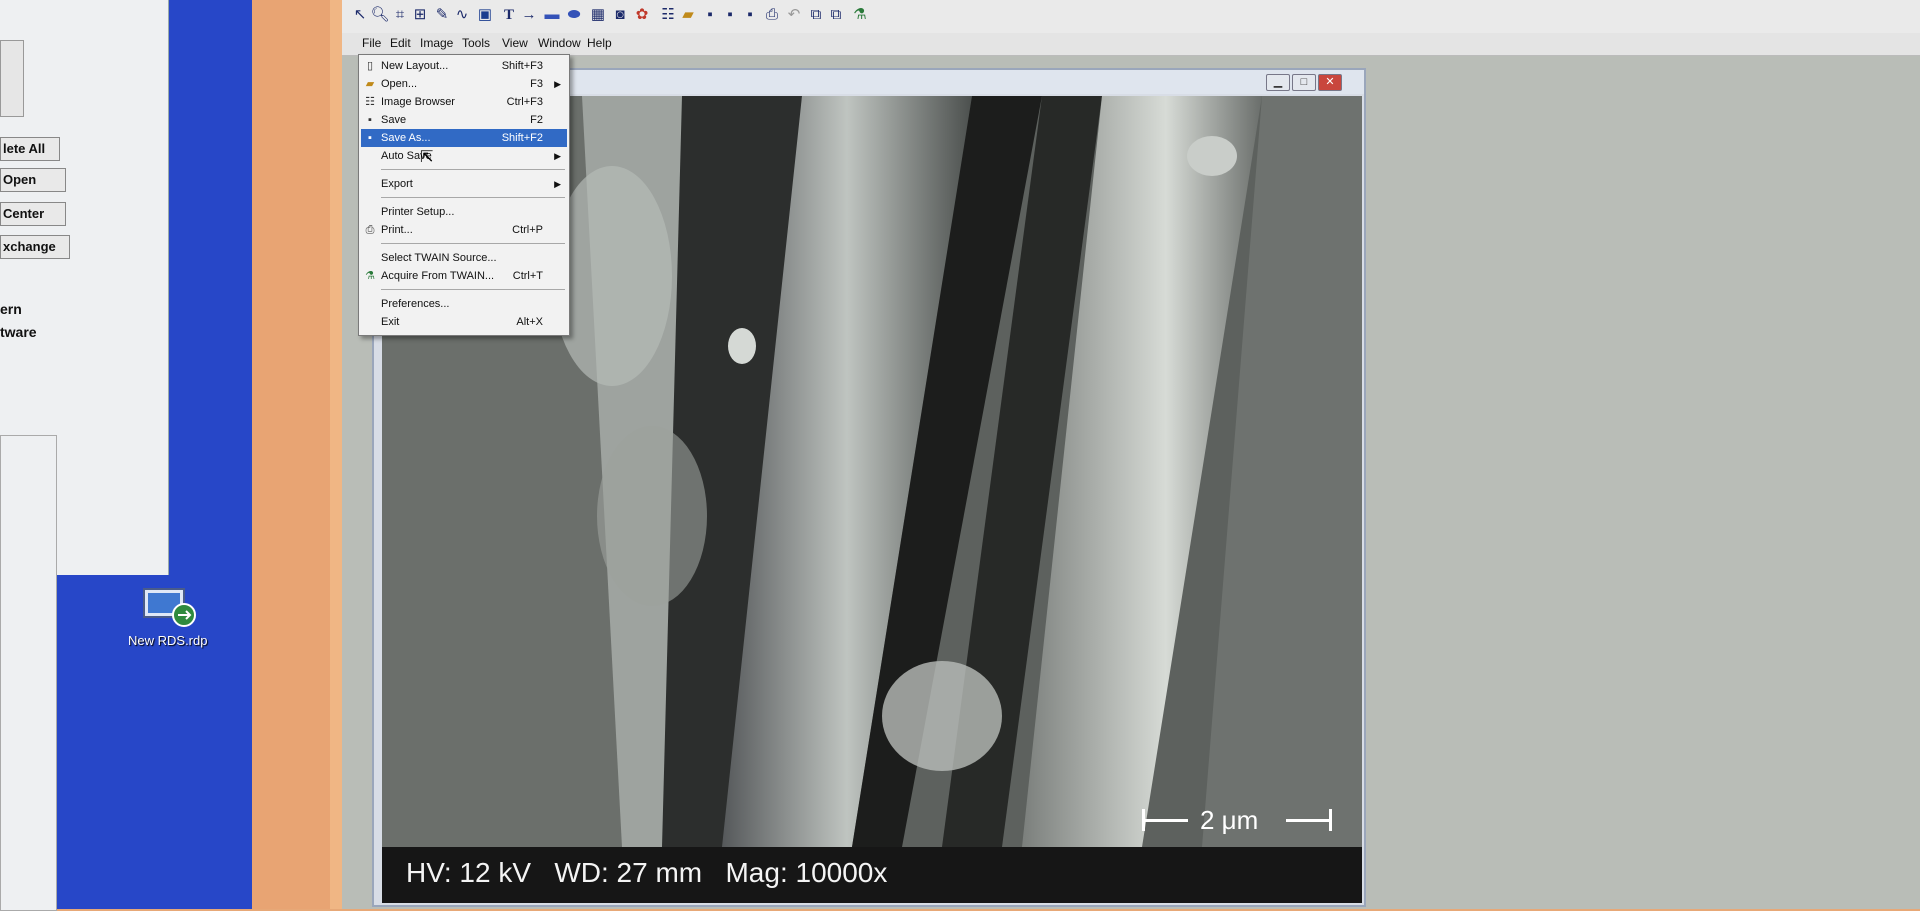  I want to click on folder-open-icon: ▰, so click(370, 84).